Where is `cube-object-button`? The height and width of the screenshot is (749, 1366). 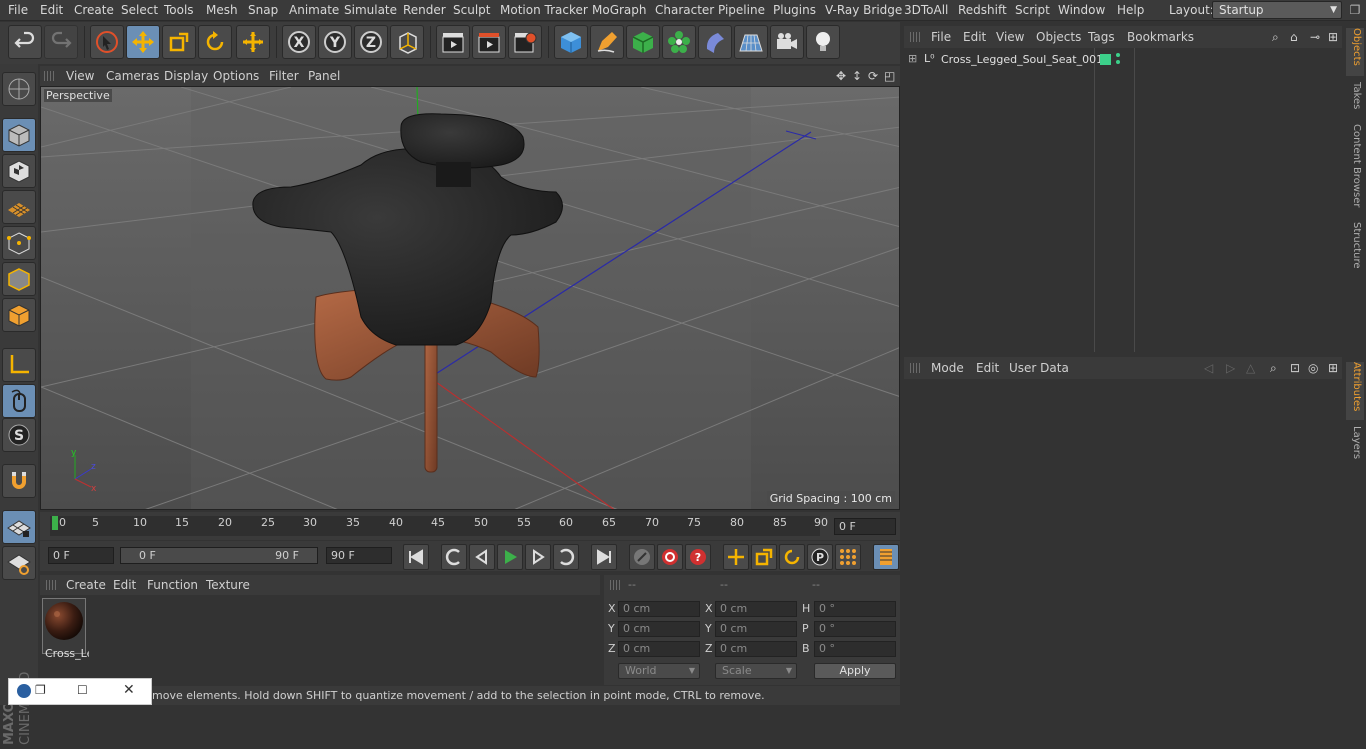 cube-object-button is located at coordinates (571, 42).